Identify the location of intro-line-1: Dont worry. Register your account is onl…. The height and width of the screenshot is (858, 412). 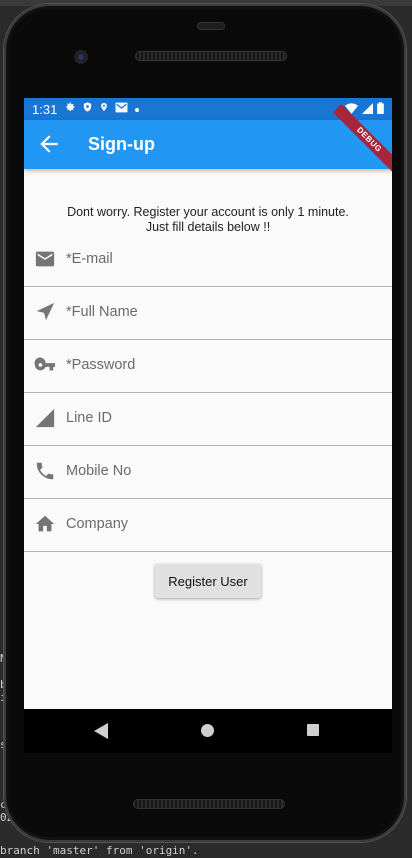
(208, 212).